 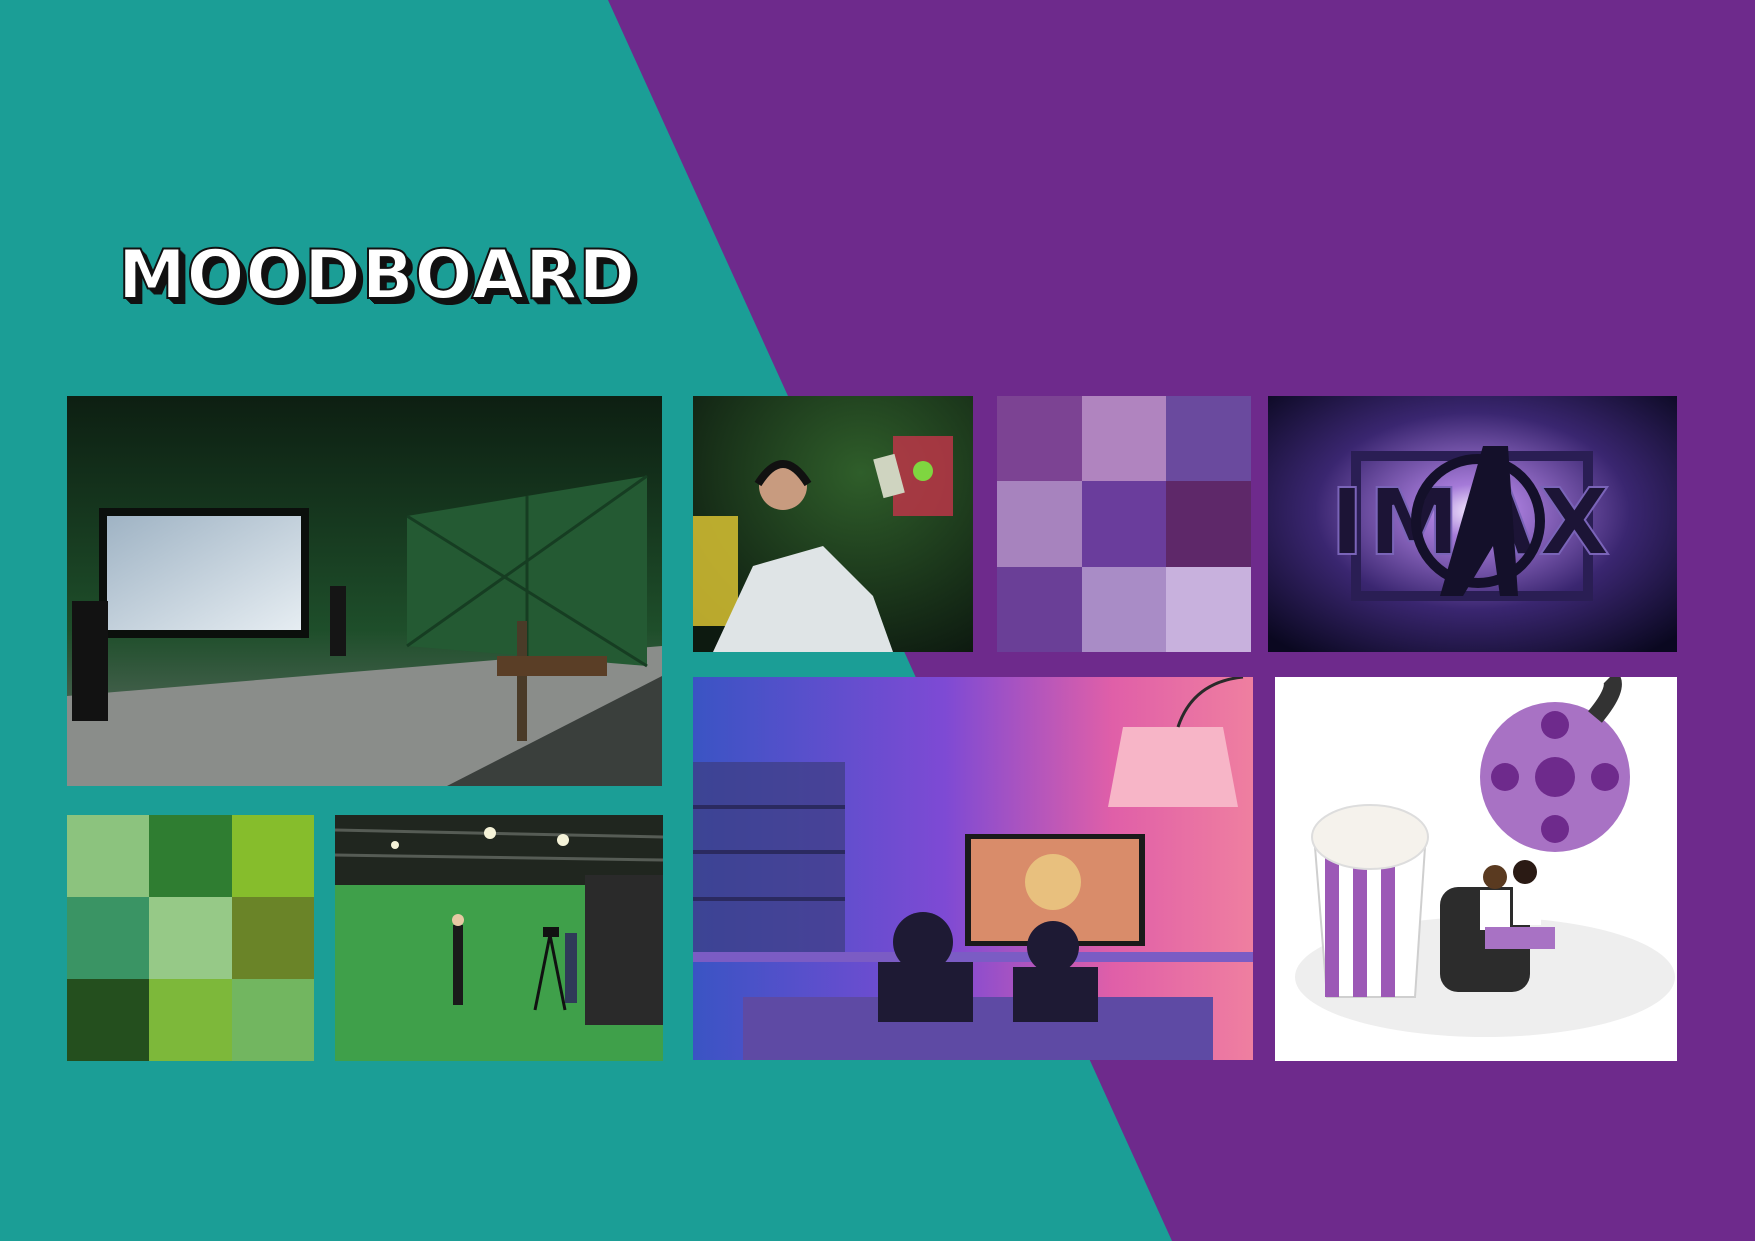 What do you see at coordinates (499, 938) in the screenshot?
I see `green-screen-studio-photo` at bounding box center [499, 938].